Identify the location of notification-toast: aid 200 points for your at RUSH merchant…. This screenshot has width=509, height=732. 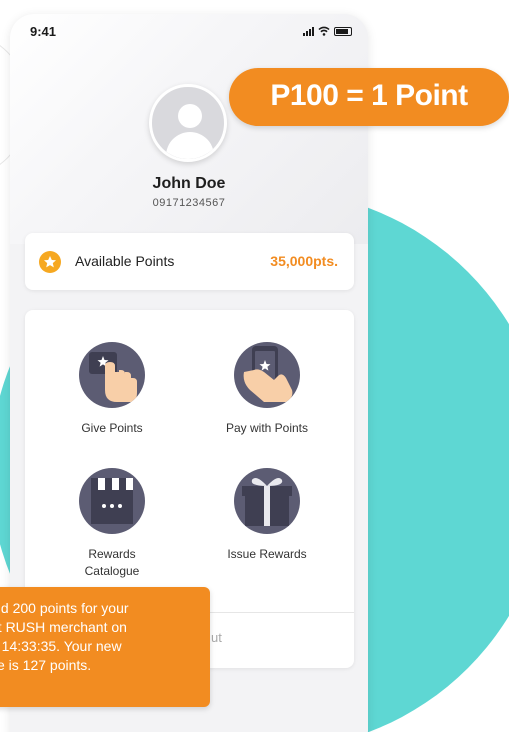
(105, 647).